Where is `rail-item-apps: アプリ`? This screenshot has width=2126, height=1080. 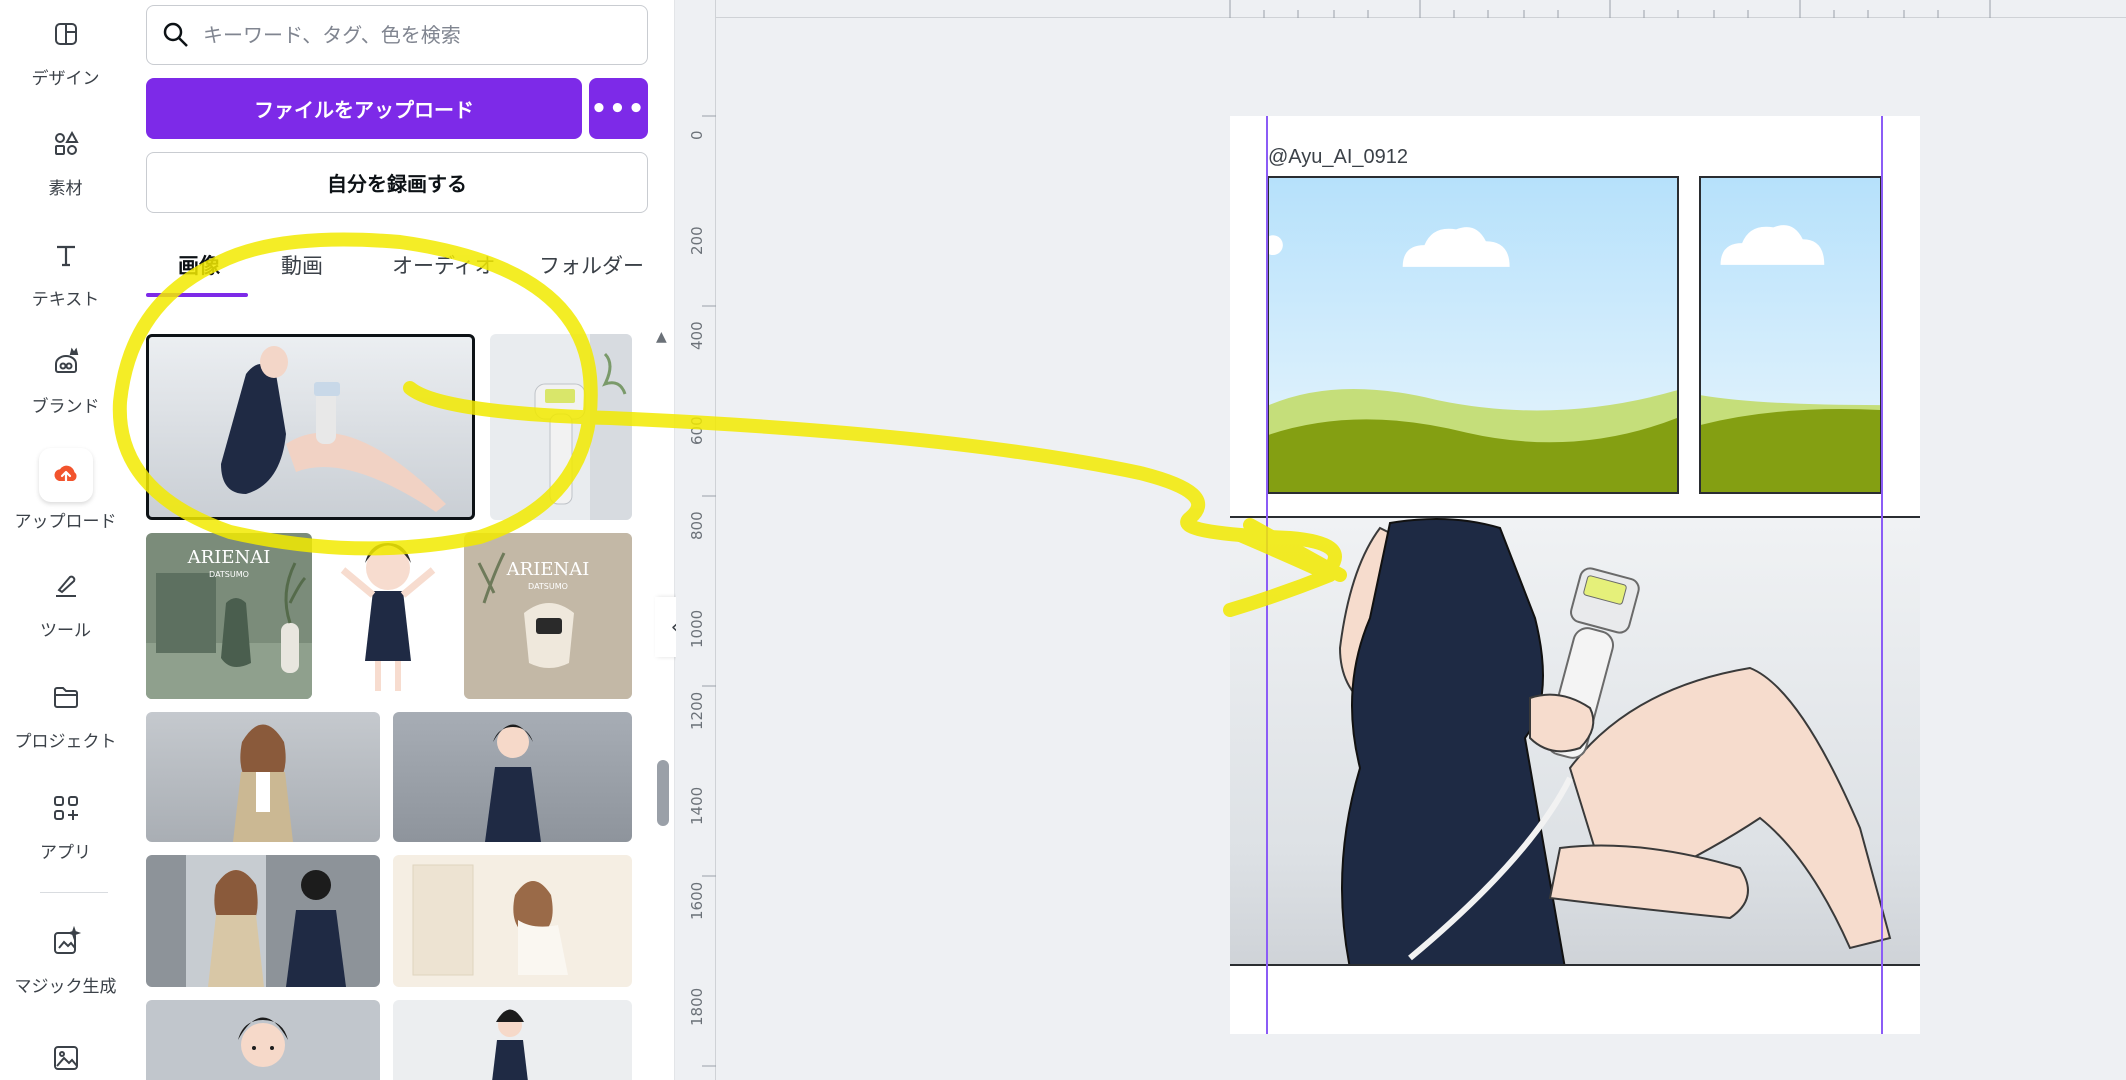 rail-item-apps: アプリ is located at coordinates (65, 824).